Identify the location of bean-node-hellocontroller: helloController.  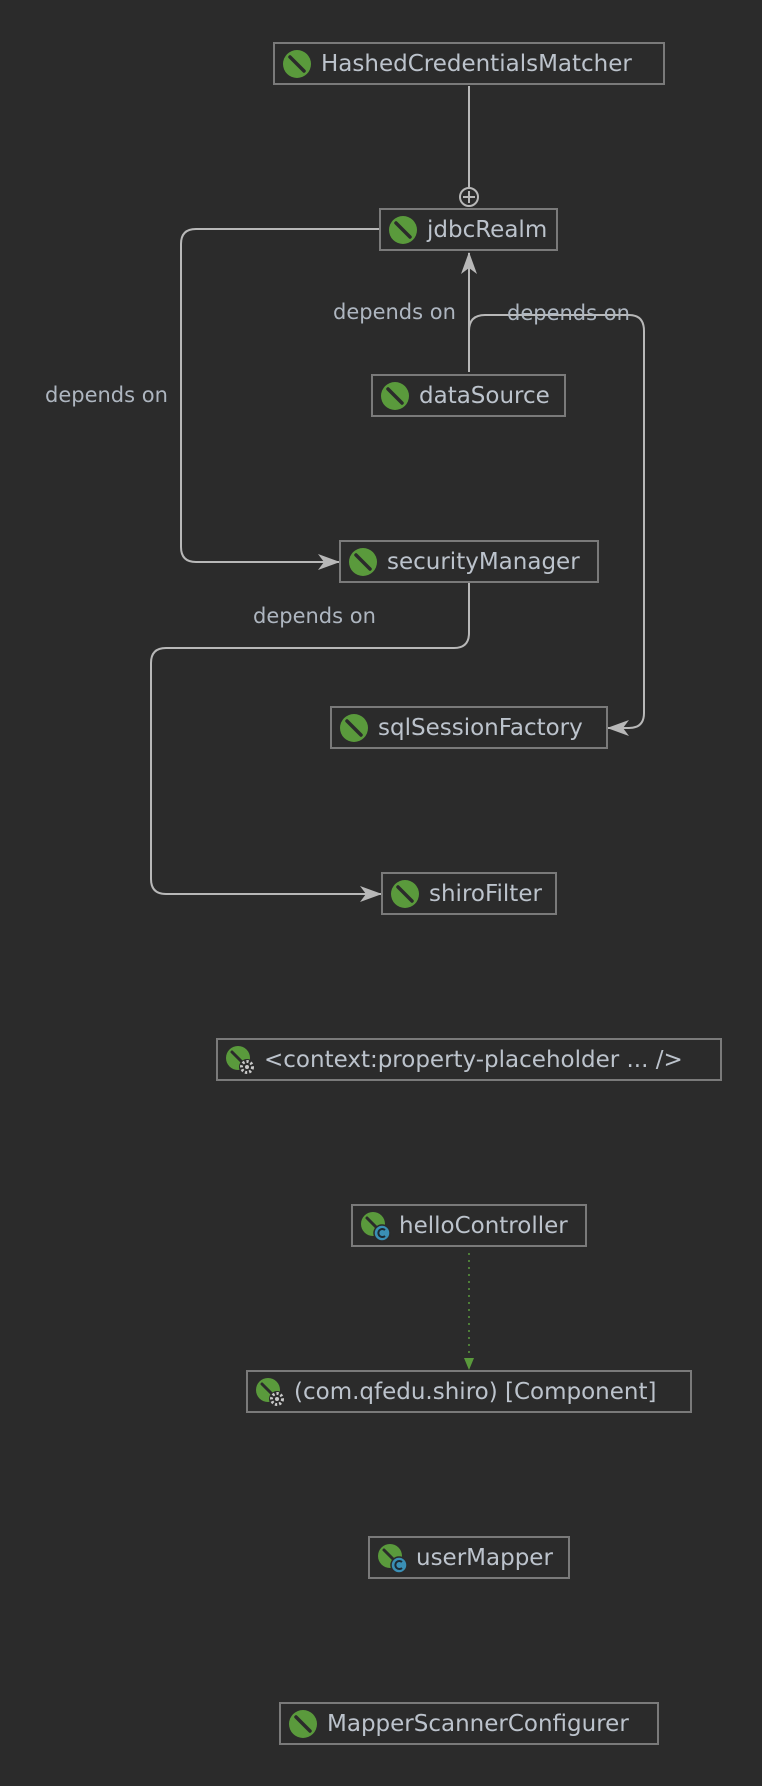
(469, 1225).